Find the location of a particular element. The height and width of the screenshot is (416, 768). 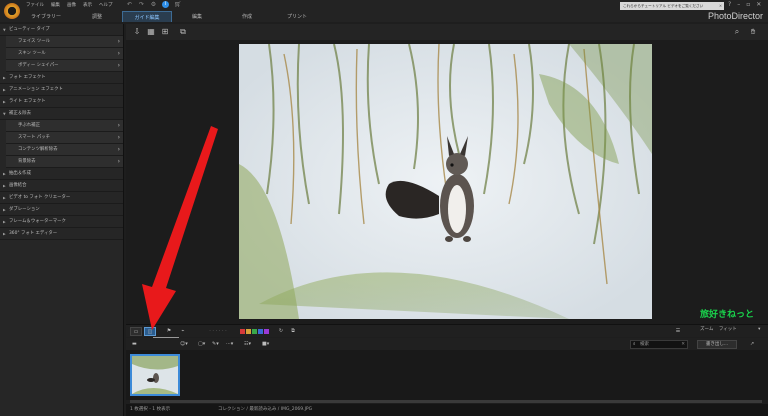

menu-image: 画像 is located at coordinates (71, 5).